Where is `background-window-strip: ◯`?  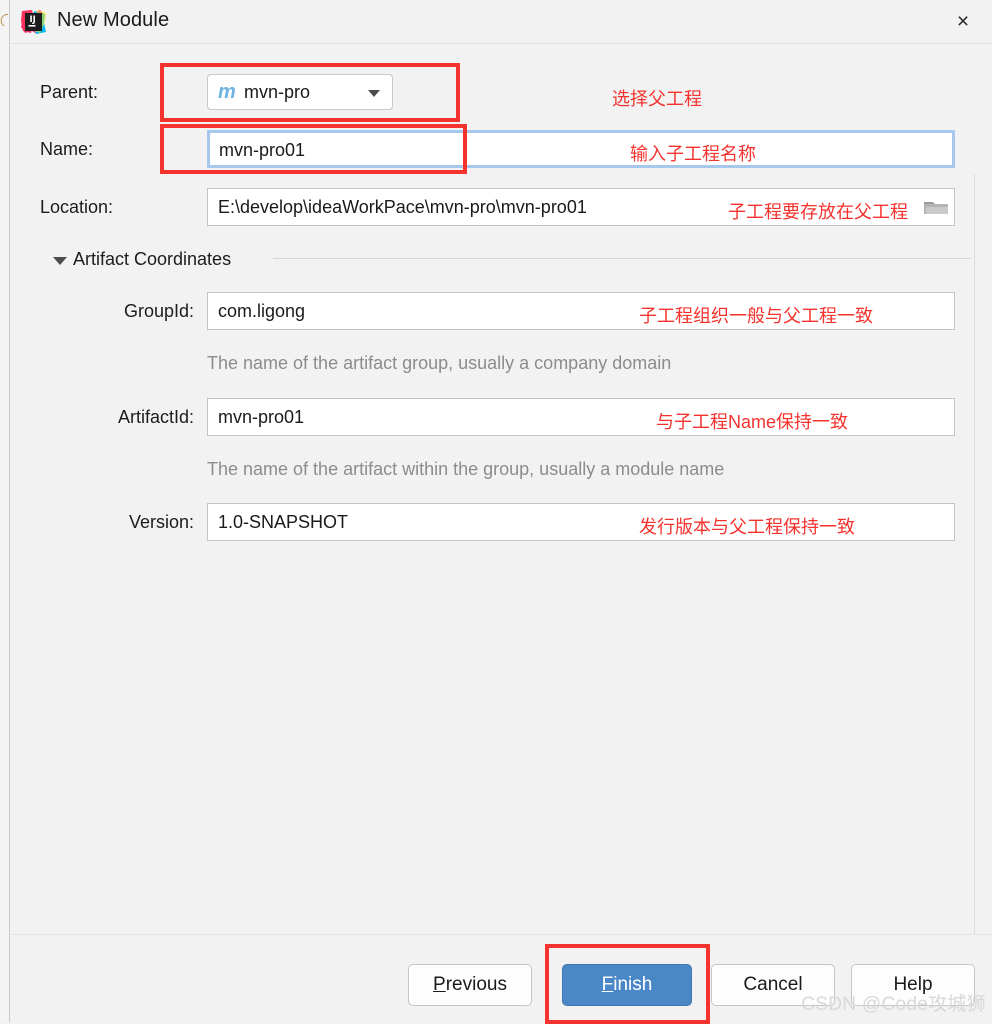
background-window-strip: ◯ is located at coordinates (5, 511).